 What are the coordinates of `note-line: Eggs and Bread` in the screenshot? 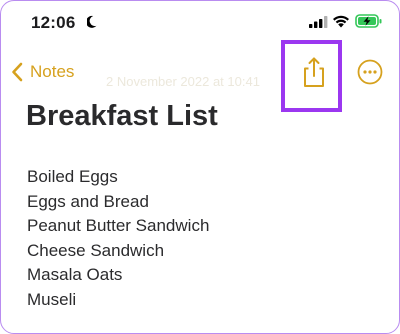 It's located at (118, 202).